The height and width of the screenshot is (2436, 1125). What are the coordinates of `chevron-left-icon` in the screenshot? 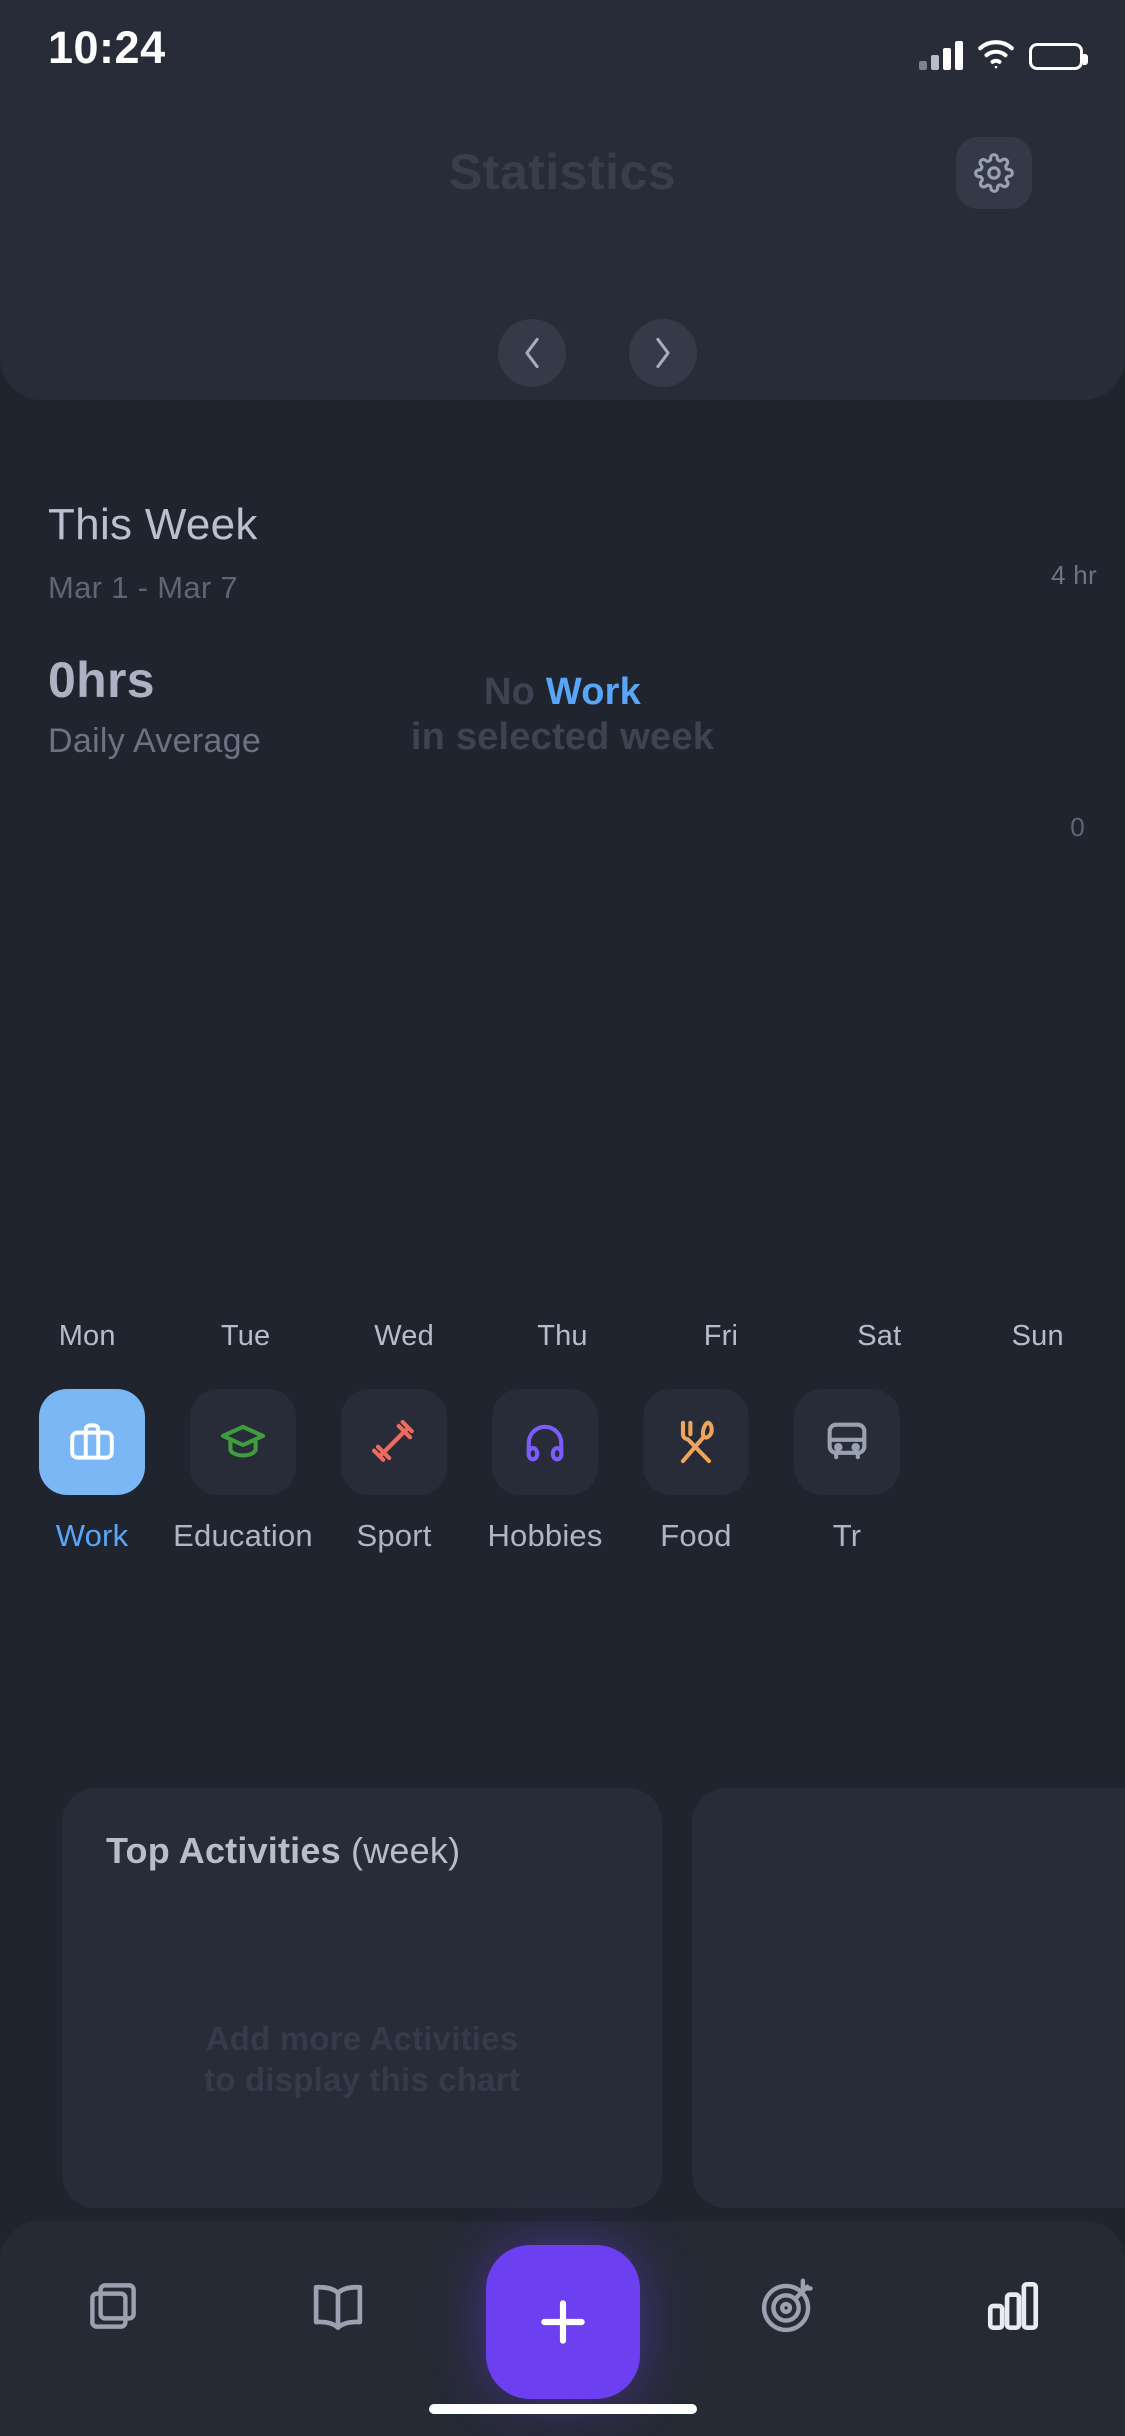 It's located at (532, 353).